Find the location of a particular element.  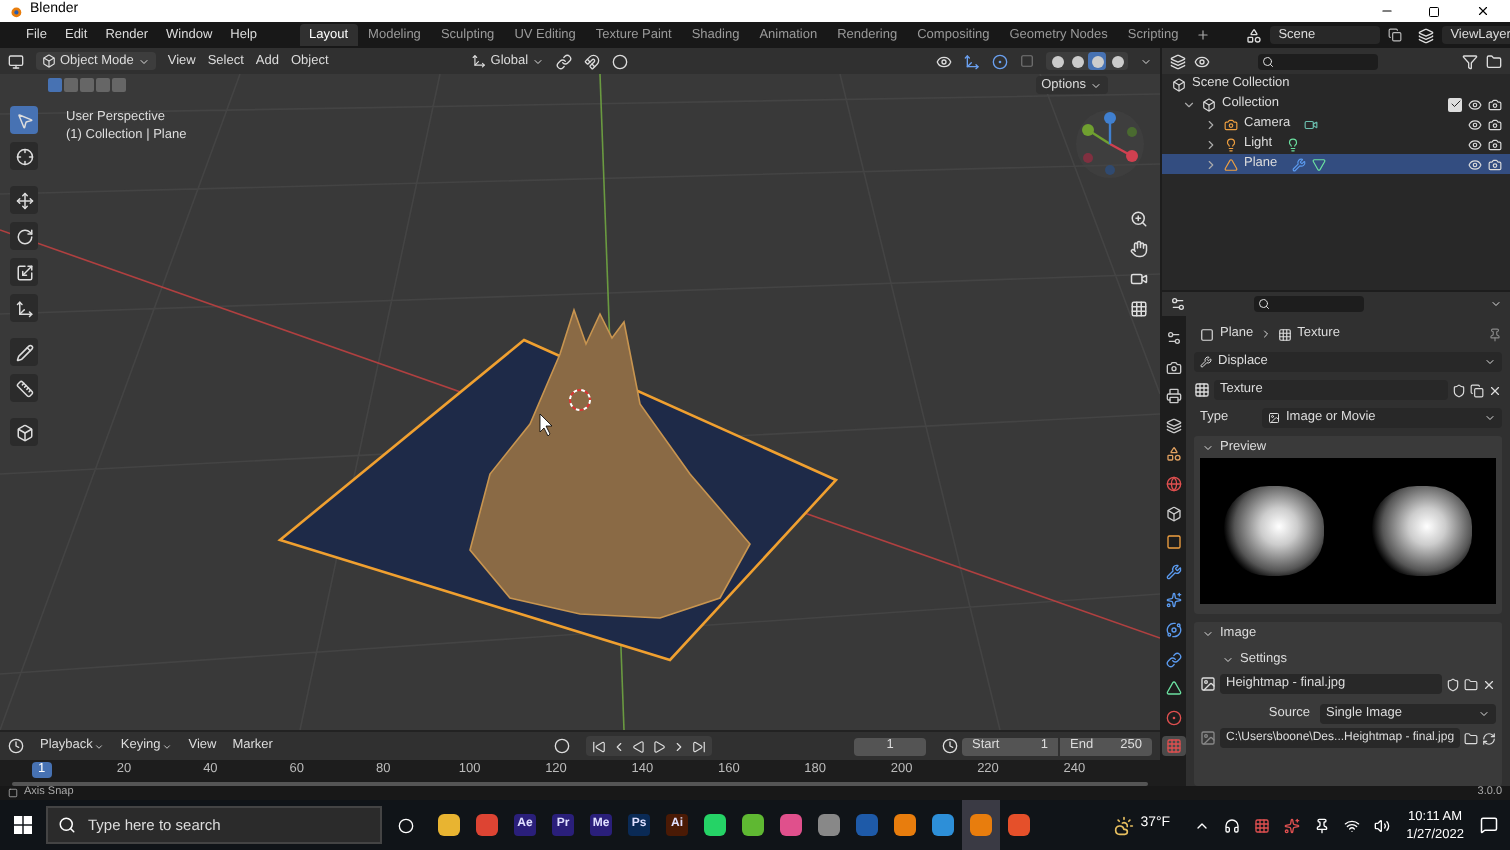

hand-icon is located at coordinates (1139, 249).